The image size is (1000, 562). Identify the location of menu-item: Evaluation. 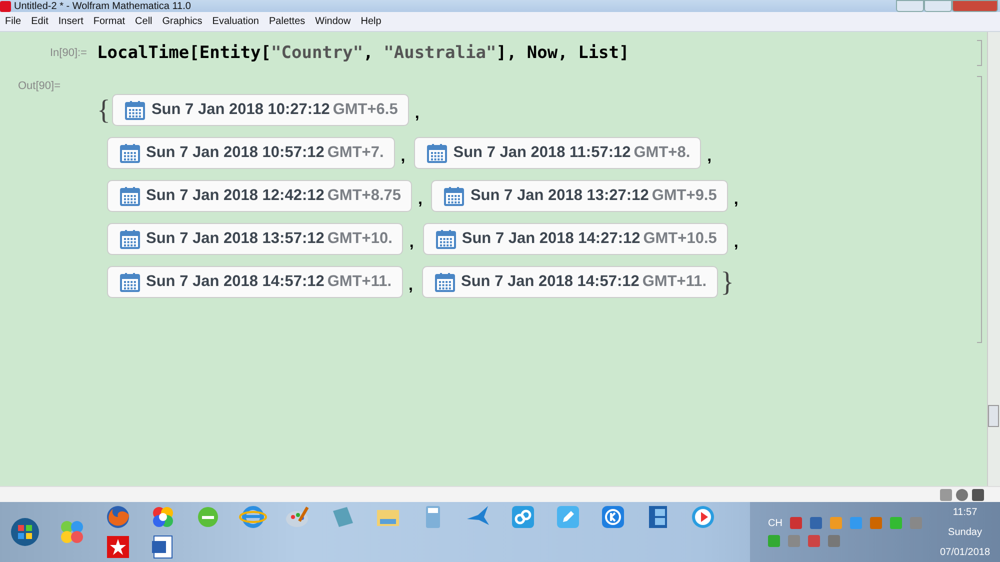
(235, 21).